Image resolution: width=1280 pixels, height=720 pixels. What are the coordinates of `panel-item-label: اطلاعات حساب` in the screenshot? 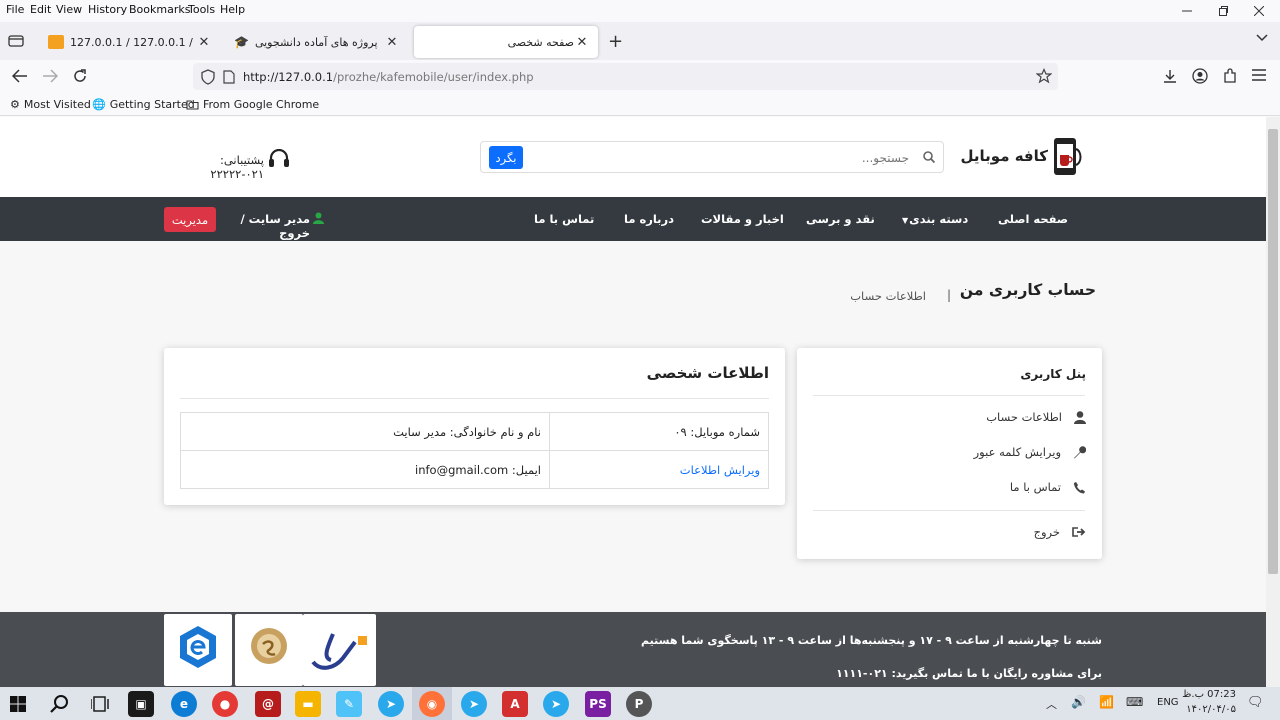 It's located at (1024, 417).